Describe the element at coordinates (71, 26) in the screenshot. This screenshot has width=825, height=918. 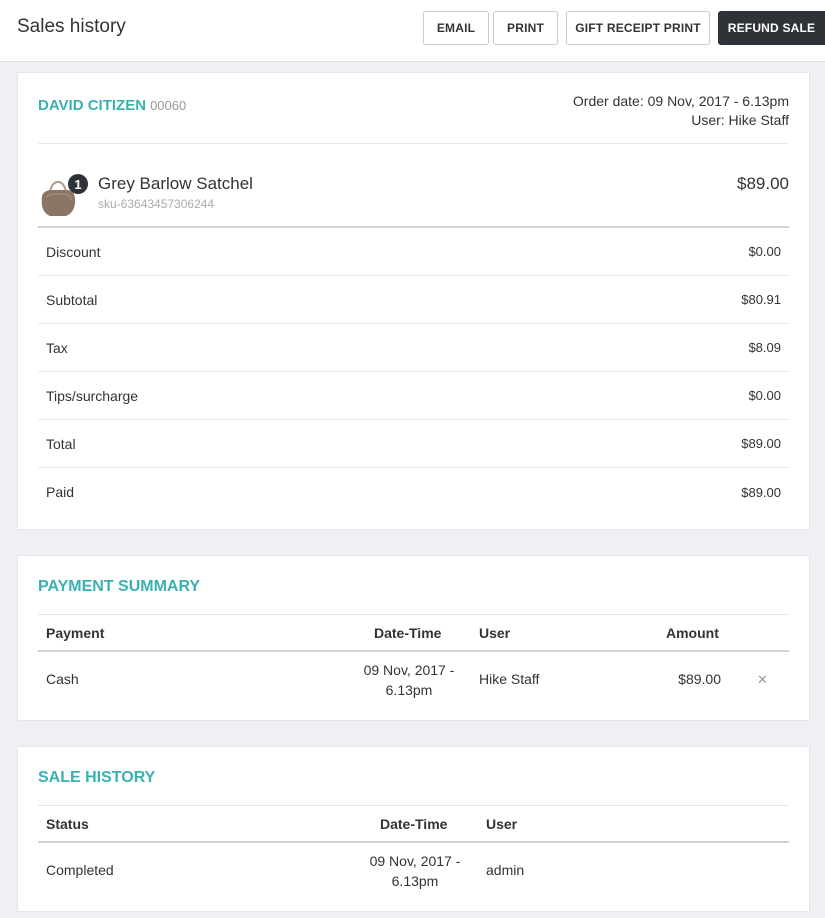
I see `page-title: Sales history` at that location.